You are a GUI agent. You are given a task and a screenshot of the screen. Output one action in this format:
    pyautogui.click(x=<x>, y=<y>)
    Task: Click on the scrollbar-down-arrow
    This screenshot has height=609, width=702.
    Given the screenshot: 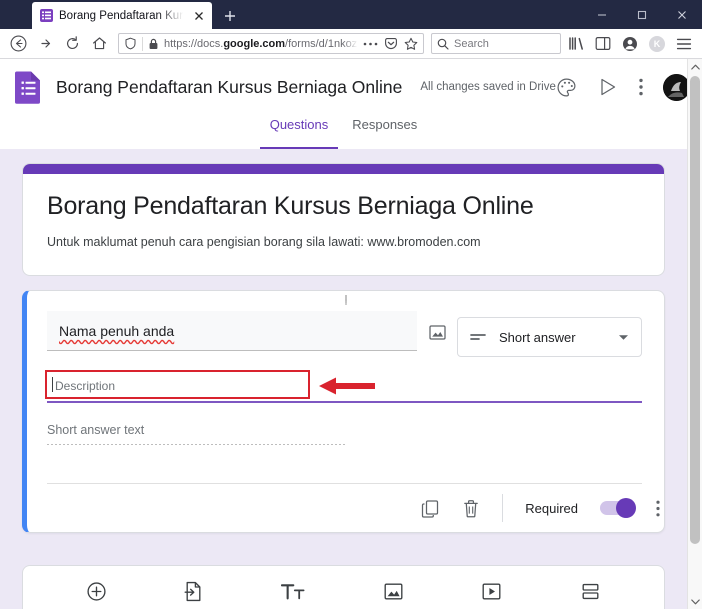 What is the action you would take?
    pyautogui.click(x=695, y=601)
    